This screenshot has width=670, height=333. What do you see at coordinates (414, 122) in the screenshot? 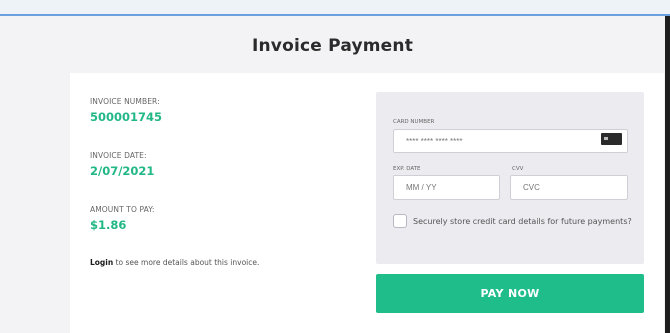
I see `card-number-label: CARD NUMBER` at bounding box center [414, 122].